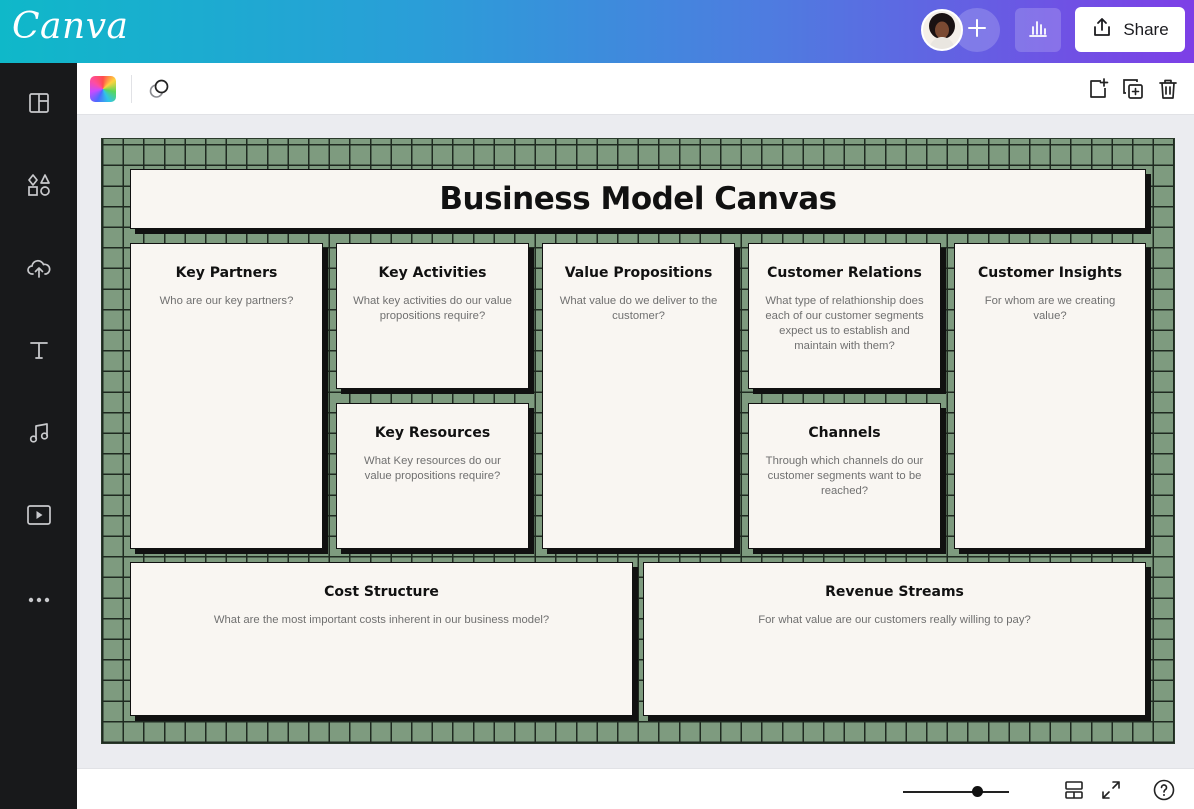 The image size is (1194, 809). I want to click on top-header: Canva Share, so click(597, 31).